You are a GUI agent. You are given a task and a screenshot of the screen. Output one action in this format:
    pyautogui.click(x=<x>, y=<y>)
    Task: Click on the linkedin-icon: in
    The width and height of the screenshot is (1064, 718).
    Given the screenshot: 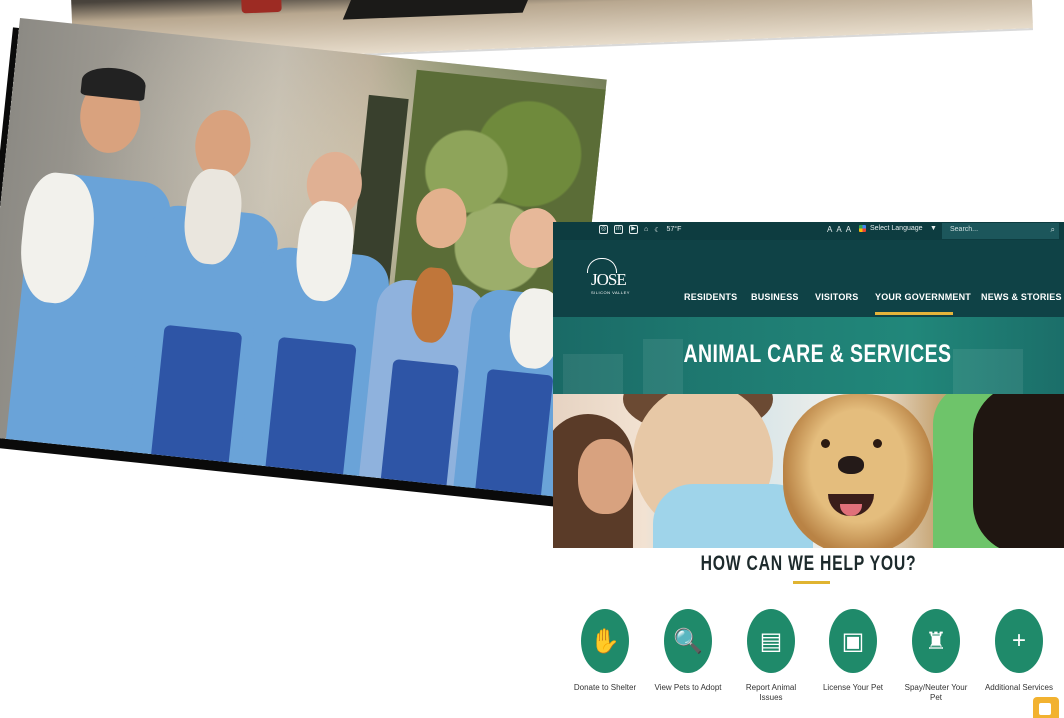 What is the action you would take?
    pyautogui.click(x=618, y=229)
    